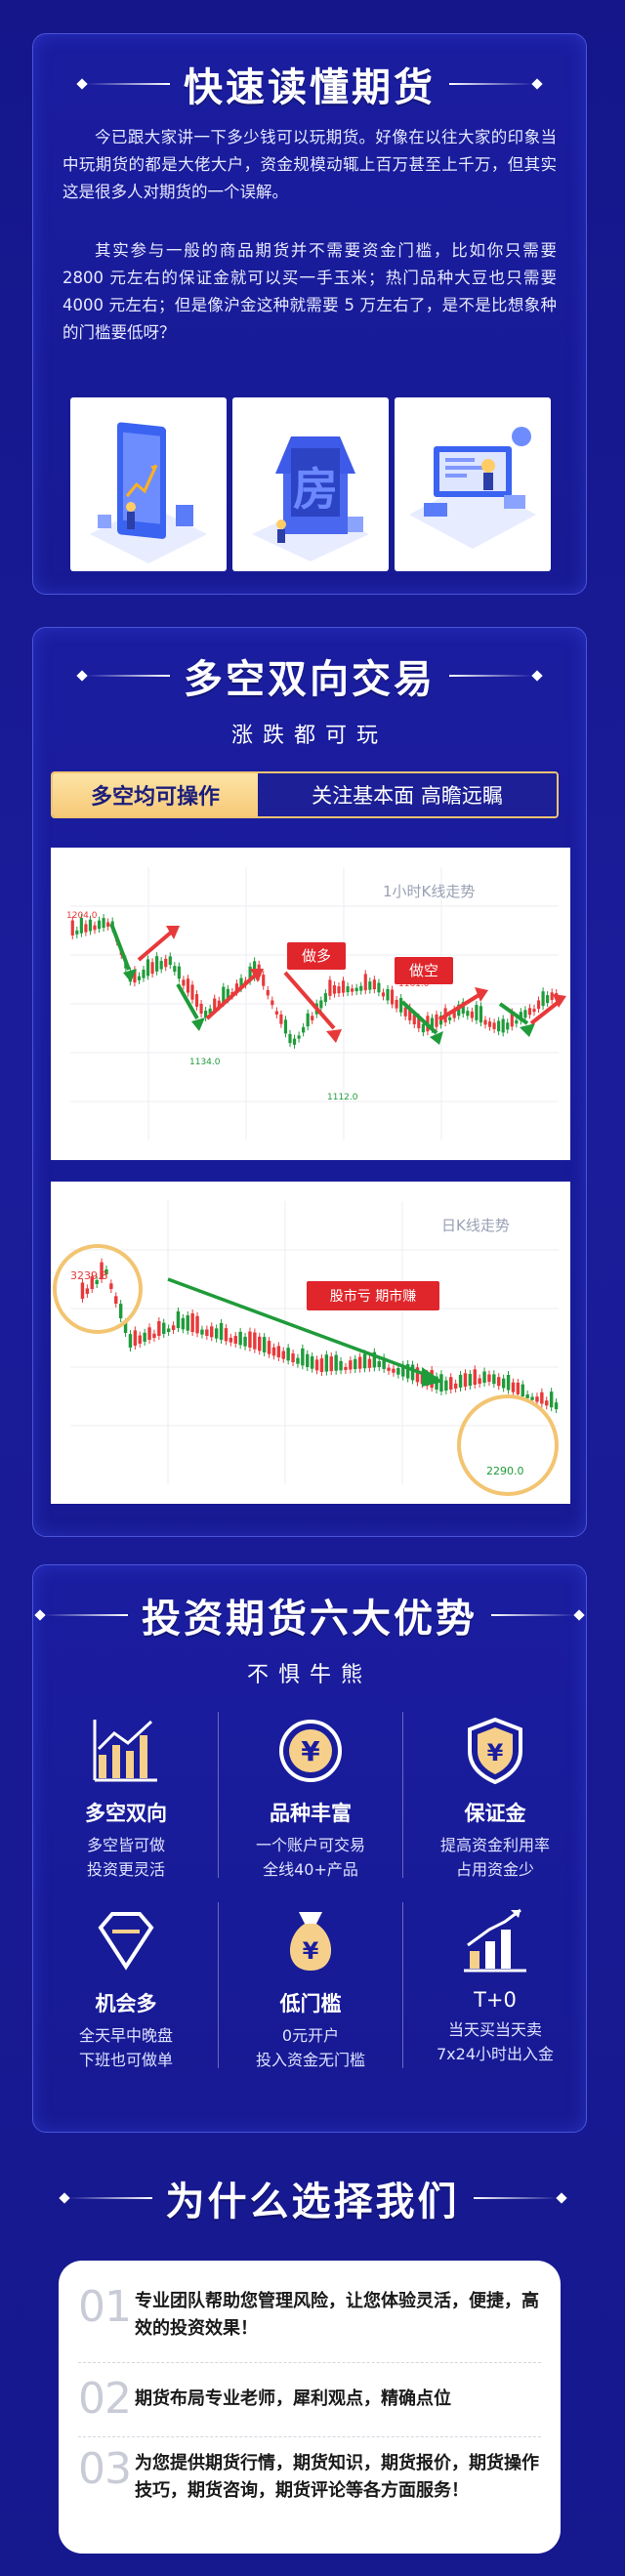  I want to click on hourly-kline-chart: 1小时K线走势 1204.0 1134.0 1112.0 1161.0, so click(310, 1004).